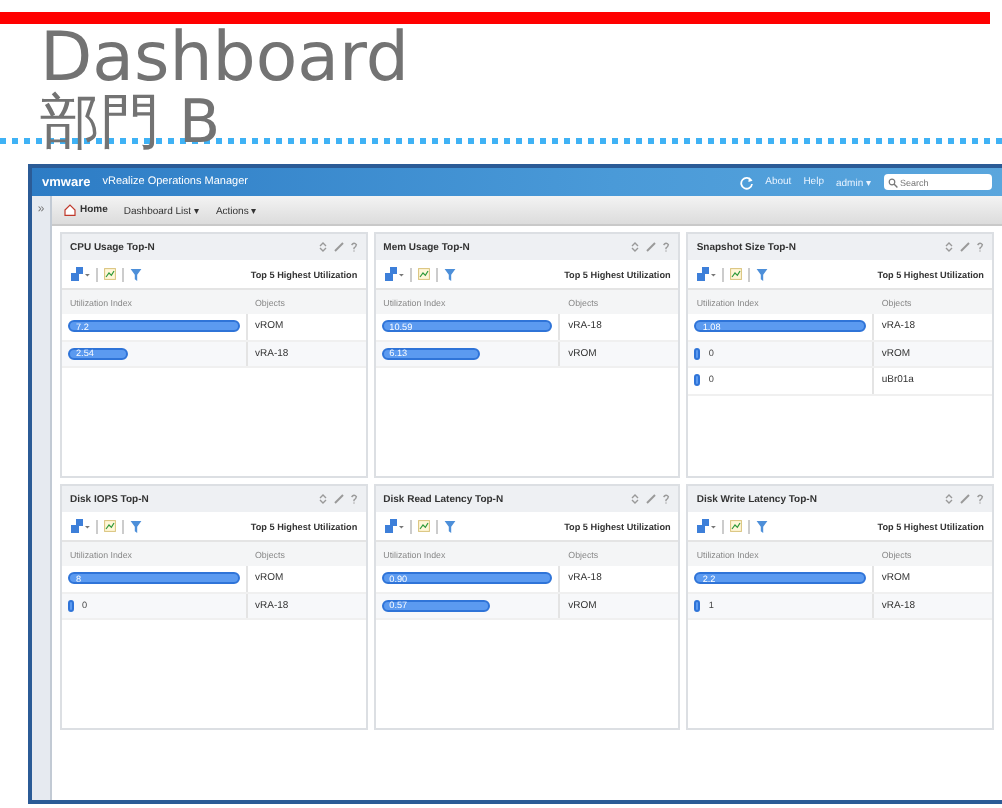  I want to click on slide-title: Dashboard, so click(225, 58).